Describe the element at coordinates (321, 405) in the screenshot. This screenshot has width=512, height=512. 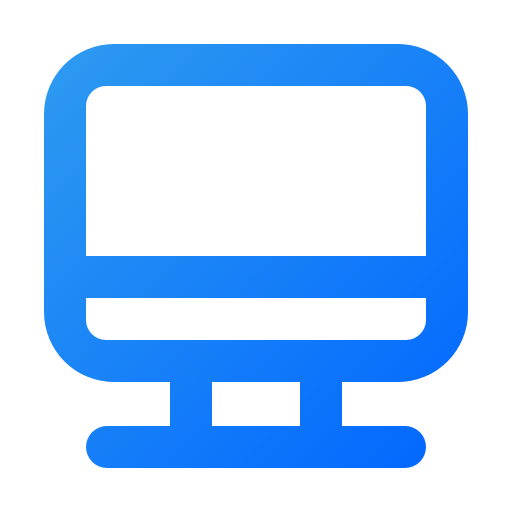
I see `stand-right-leg` at that location.